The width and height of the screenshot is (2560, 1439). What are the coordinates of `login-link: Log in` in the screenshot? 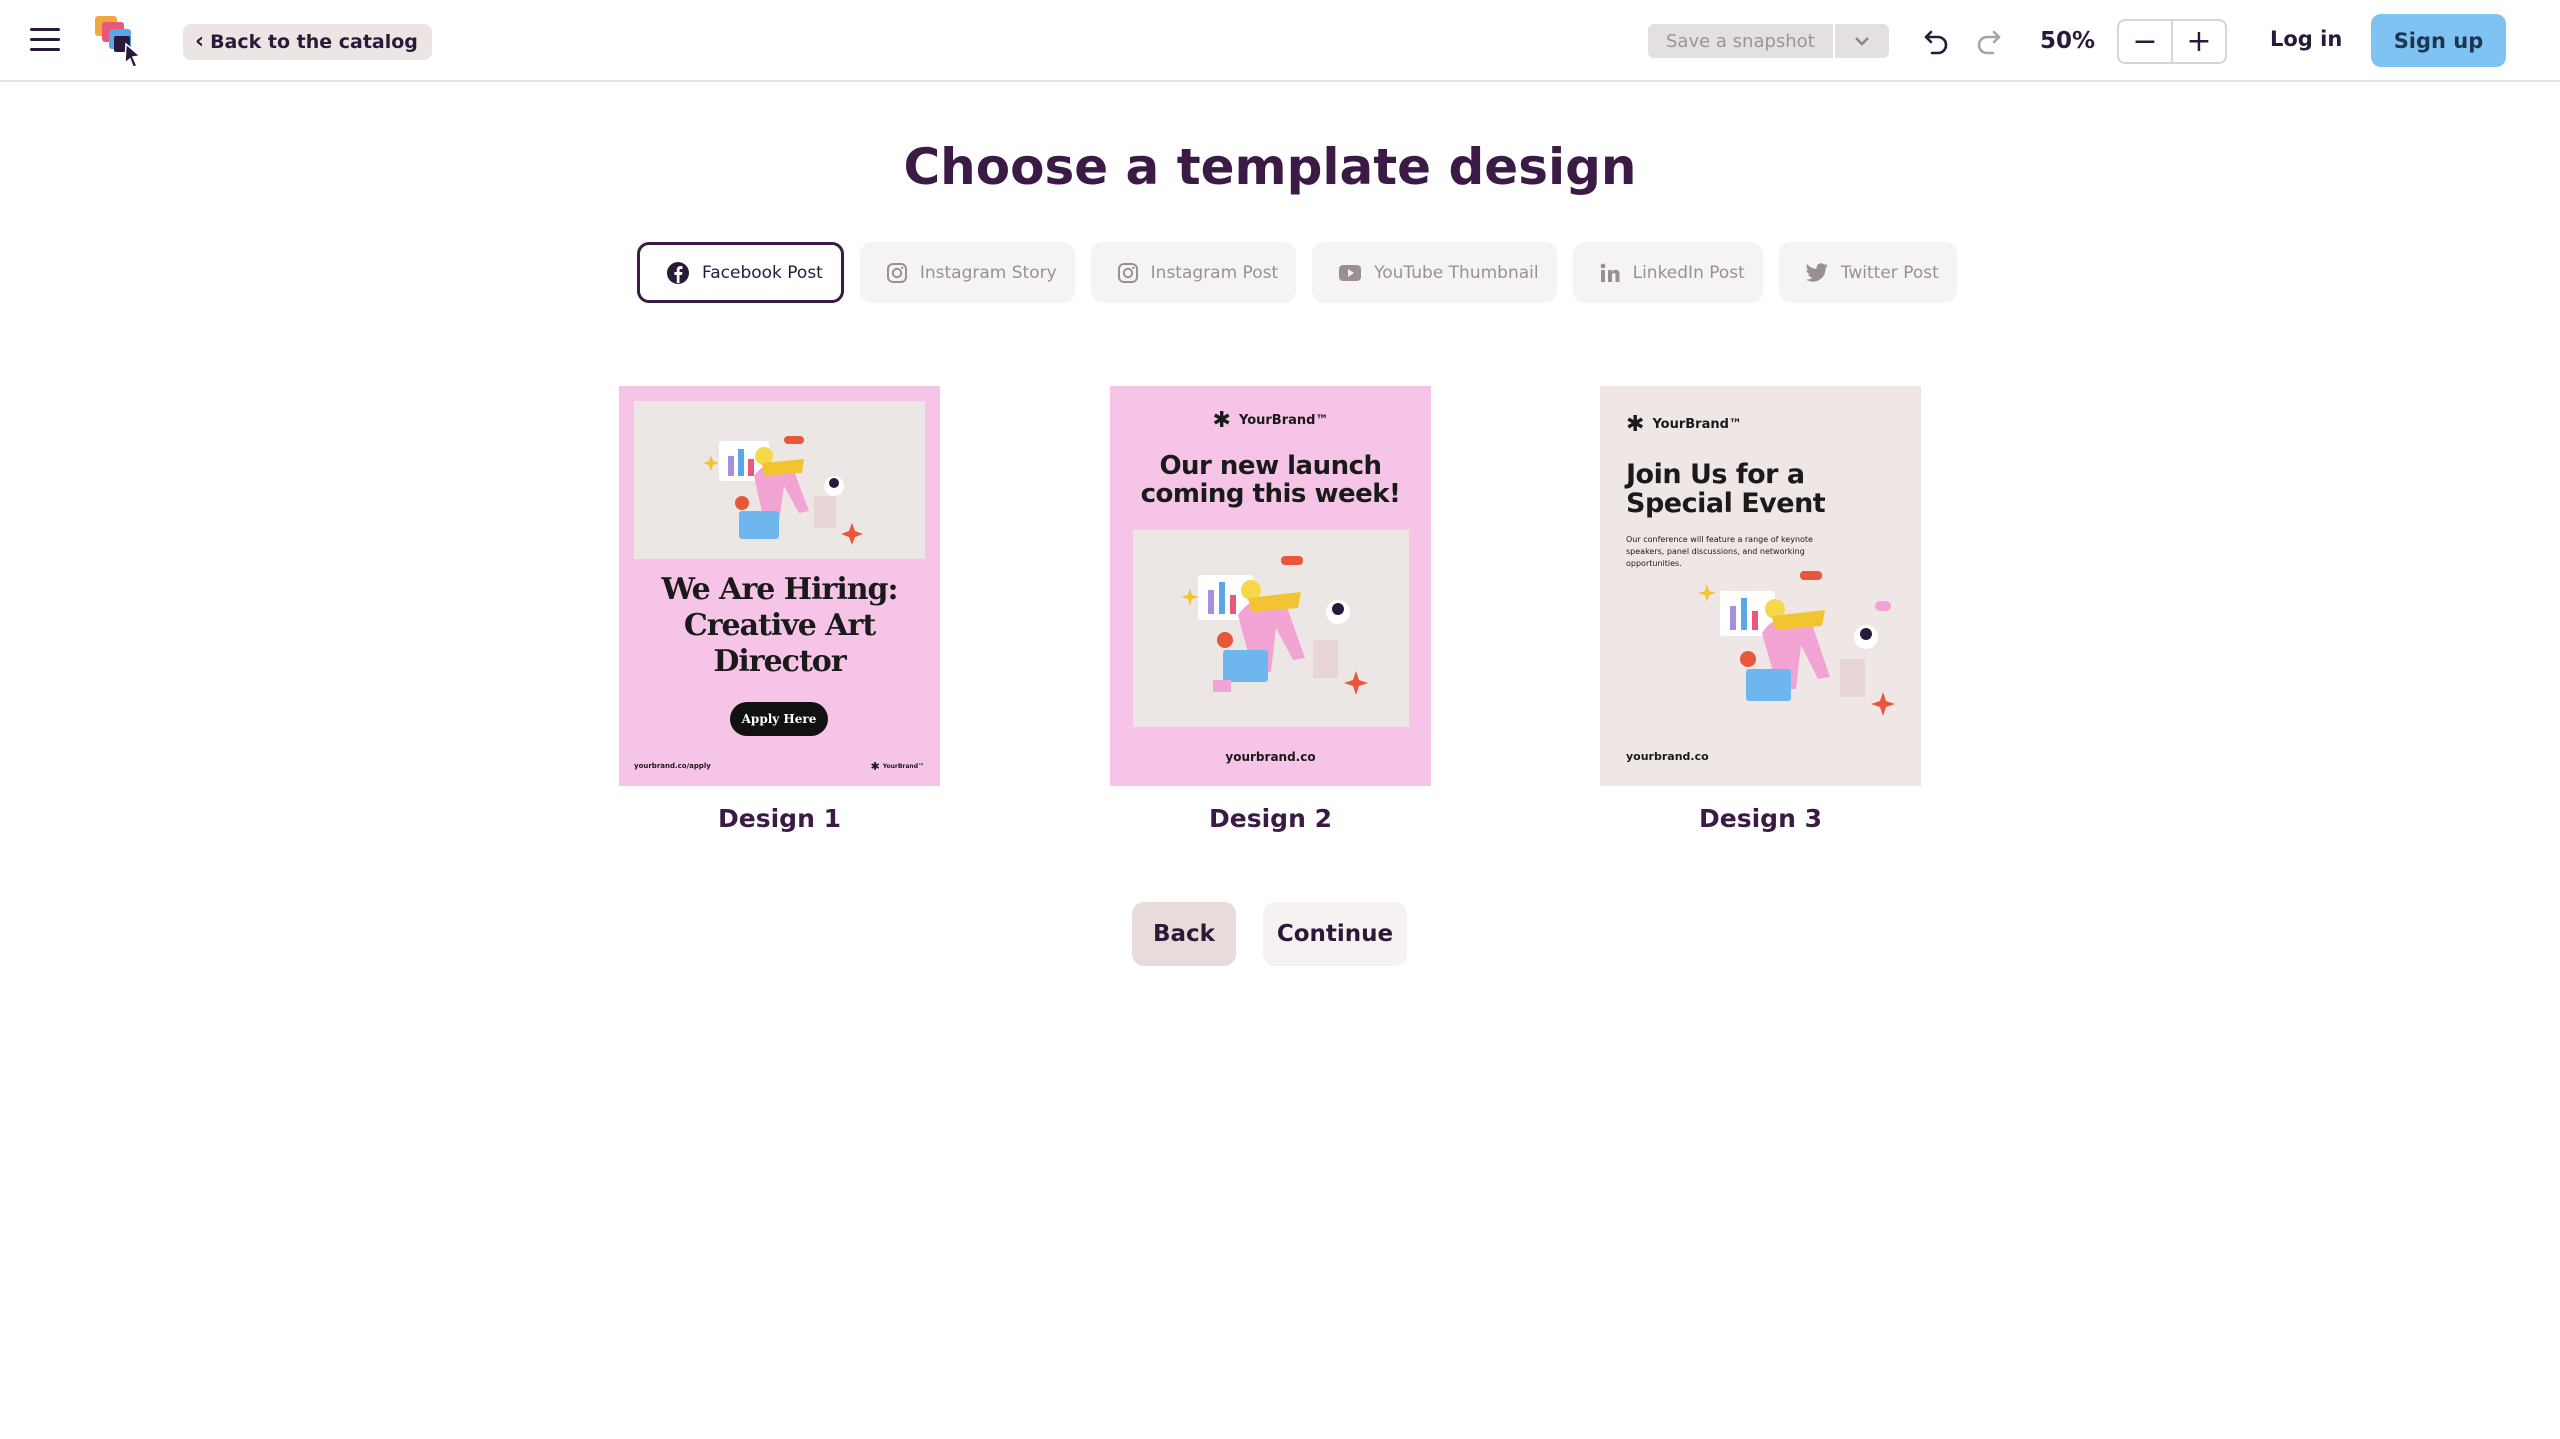 It's located at (2306, 39).